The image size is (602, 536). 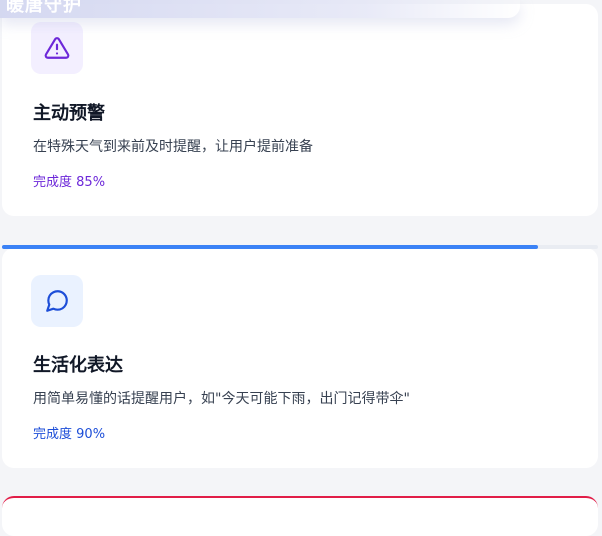 I want to click on card-progress-text: 完成度 85%, so click(x=69, y=180).